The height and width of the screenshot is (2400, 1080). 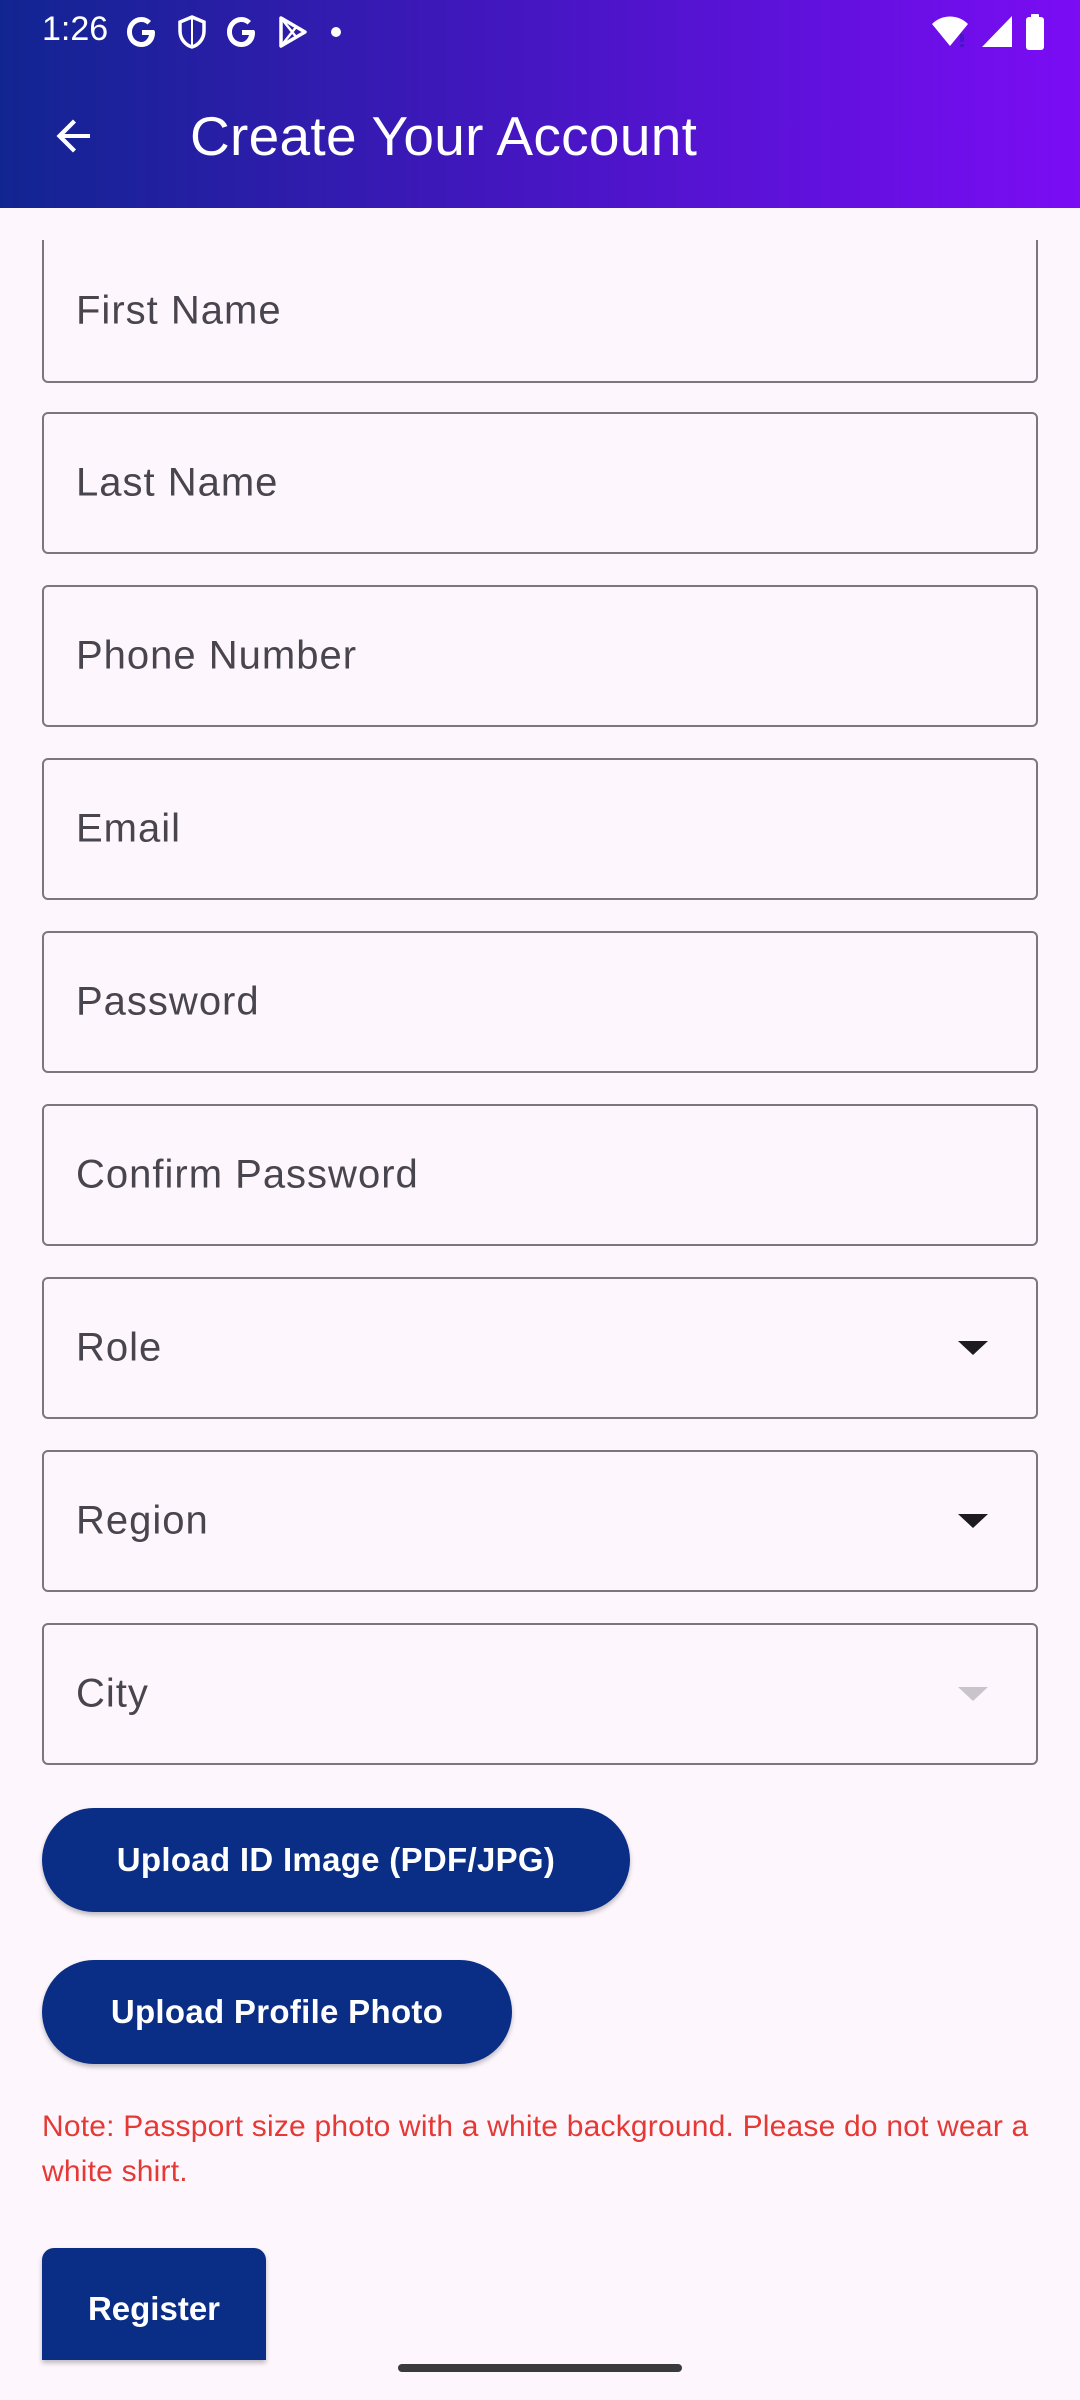 What do you see at coordinates (540, 104) in the screenshot?
I see `app-header: 1:26 Create Your Account` at bounding box center [540, 104].